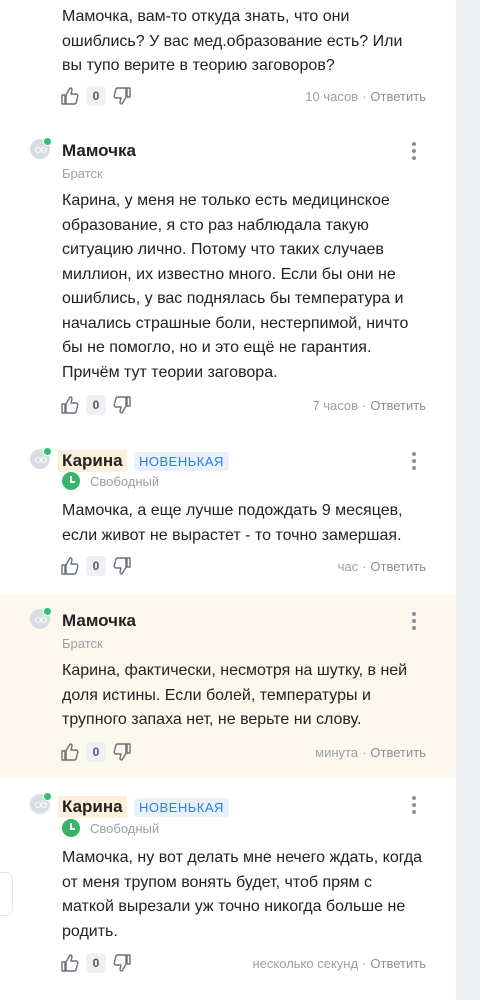 Image resolution: width=480 pixels, height=1000 pixels. What do you see at coordinates (243, 566) in the screenshot?
I see `comment-actions: 0 час · Ответить` at bounding box center [243, 566].